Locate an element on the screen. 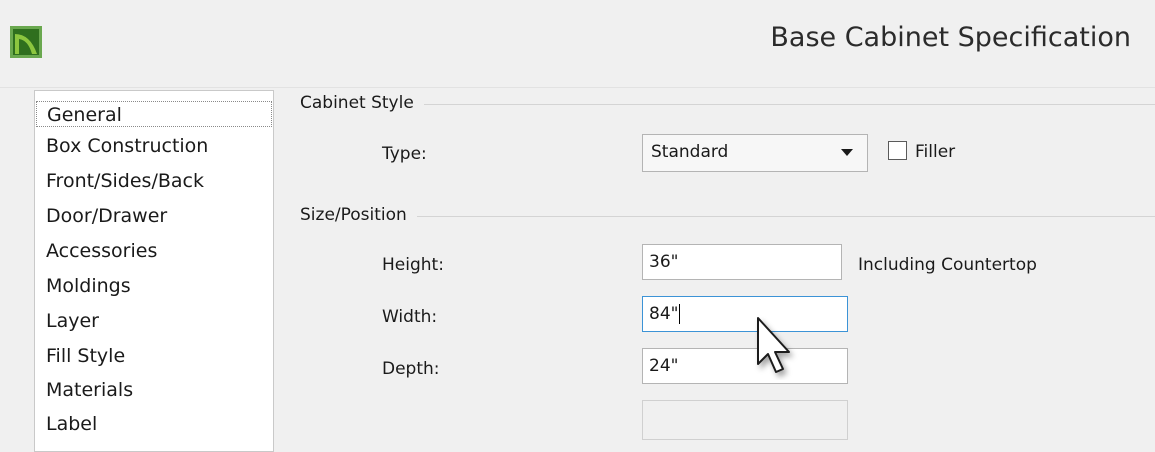  sidebar-item-accessories: Accessories is located at coordinates (154, 251).